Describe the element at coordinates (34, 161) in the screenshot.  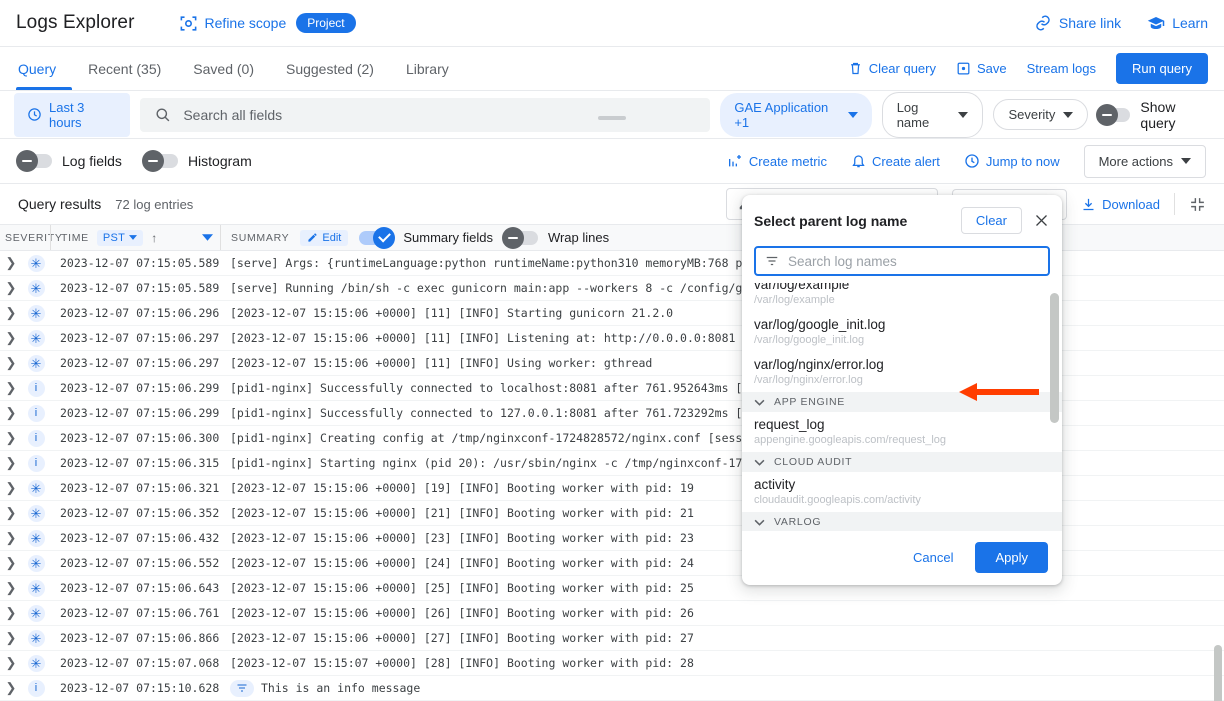
I see `log-fields-switch` at that location.